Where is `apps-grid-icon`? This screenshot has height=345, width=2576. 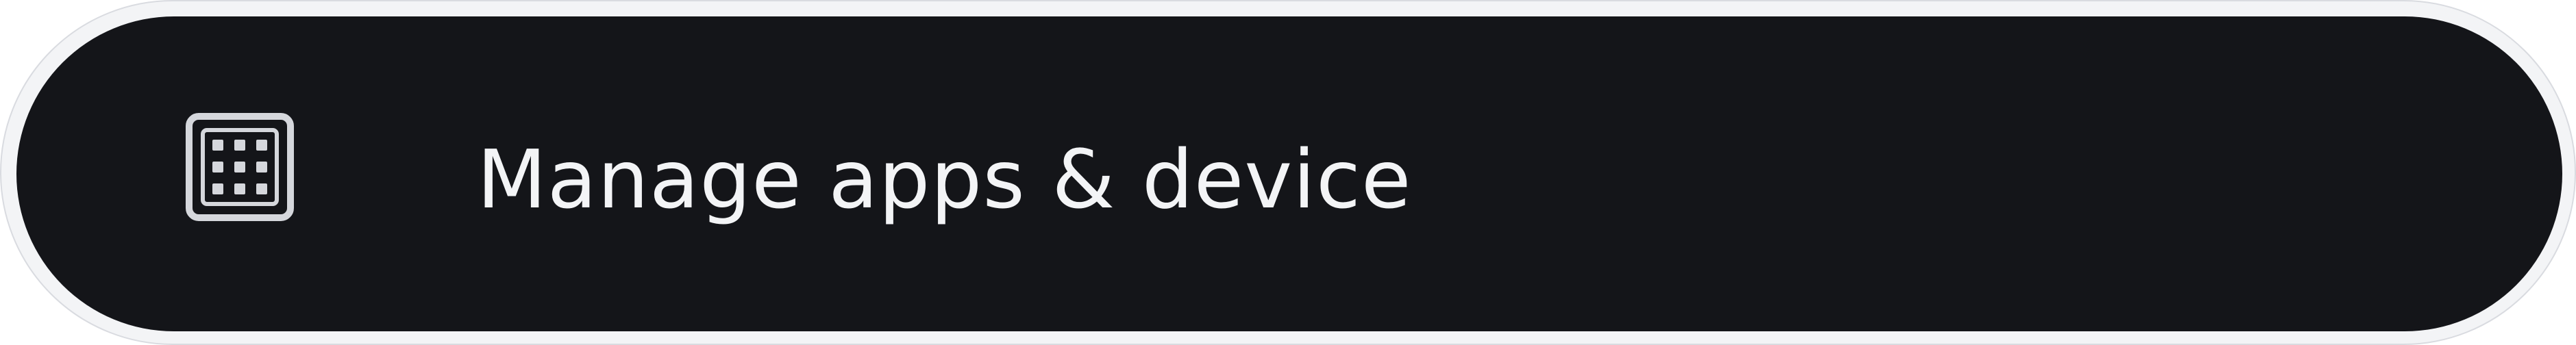
apps-grid-icon is located at coordinates (239, 167).